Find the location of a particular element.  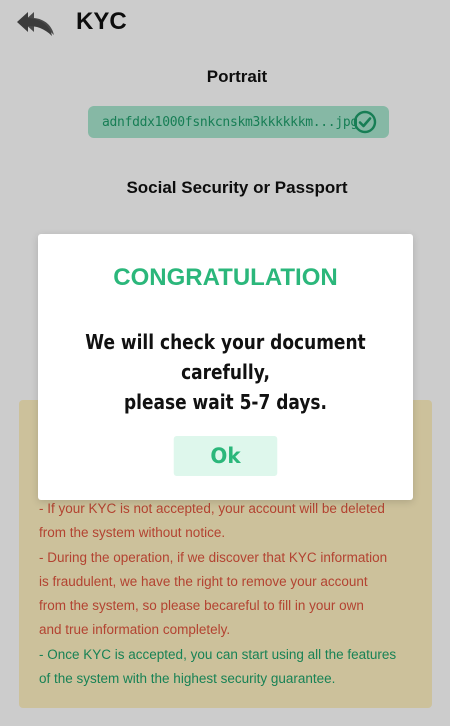

dialog-message-line: please wait 5-7 days. is located at coordinates (225, 402).